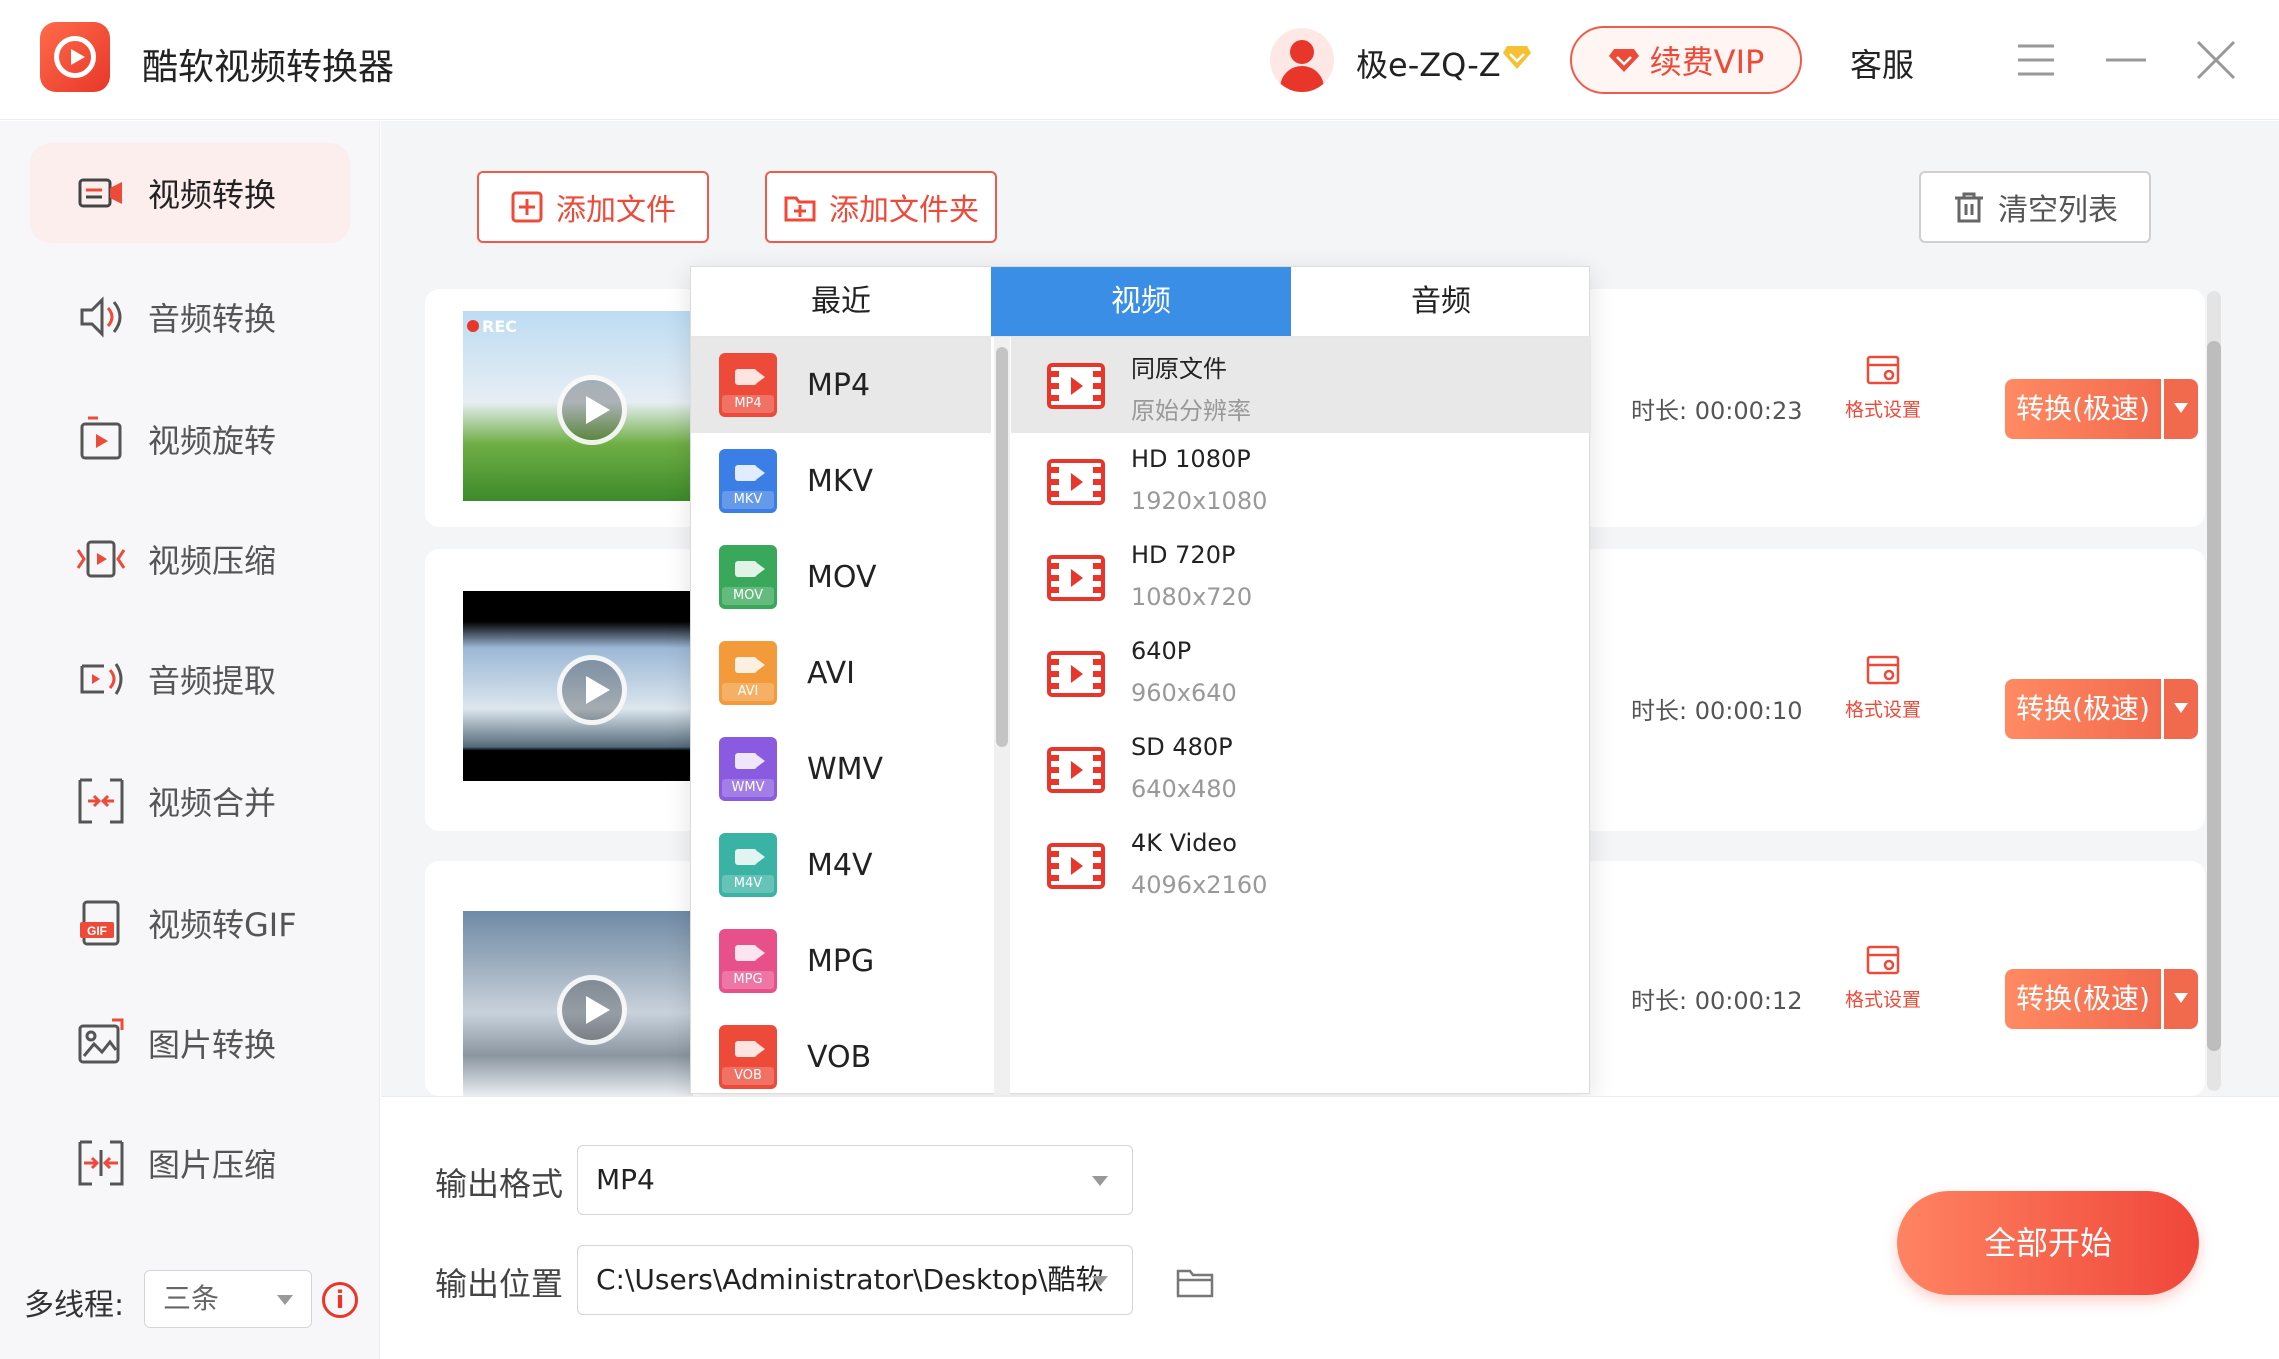 This screenshot has width=2279, height=1359. What do you see at coordinates (841, 577) in the screenshot?
I see `format-item-mov: MOV MOV` at bounding box center [841, 577].